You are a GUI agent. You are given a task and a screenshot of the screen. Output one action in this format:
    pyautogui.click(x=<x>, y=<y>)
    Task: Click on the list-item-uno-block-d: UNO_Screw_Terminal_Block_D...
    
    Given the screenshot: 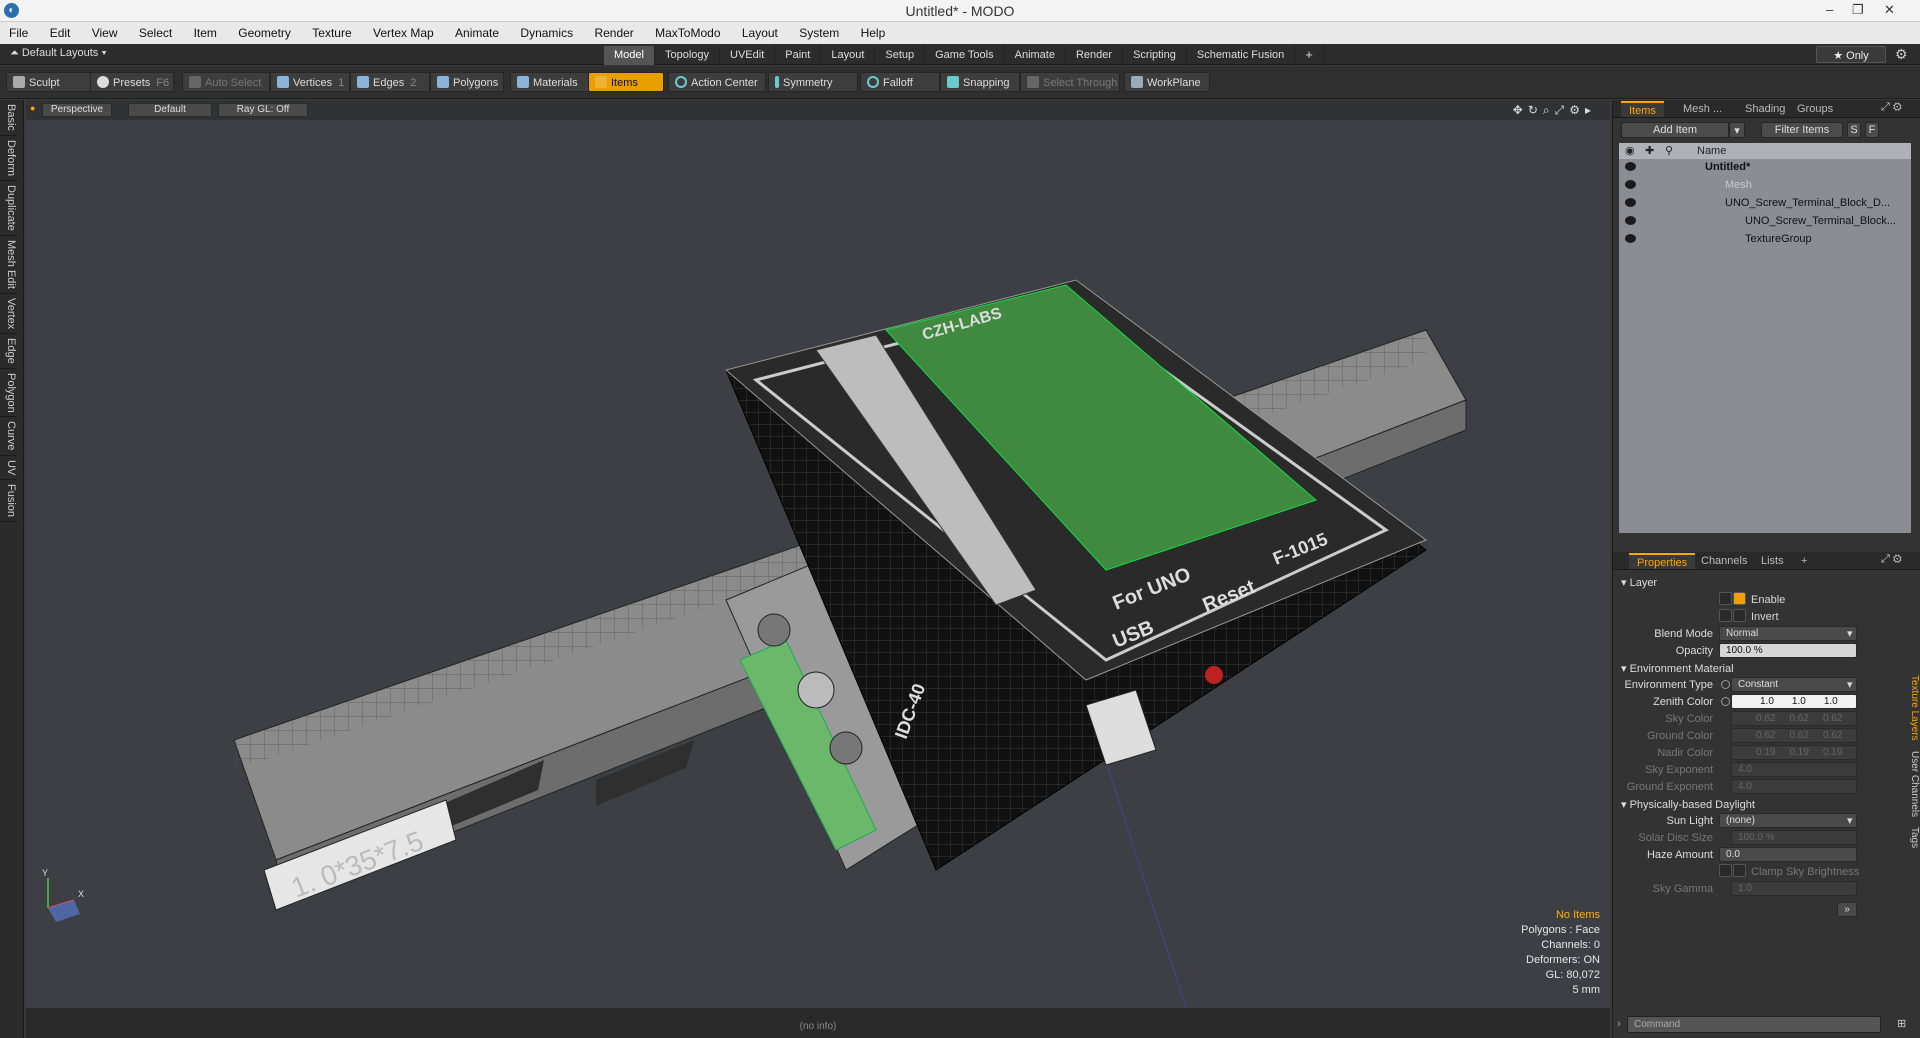 What is the action you would take?
    pyautogui.click(x=1765, y=204)
    